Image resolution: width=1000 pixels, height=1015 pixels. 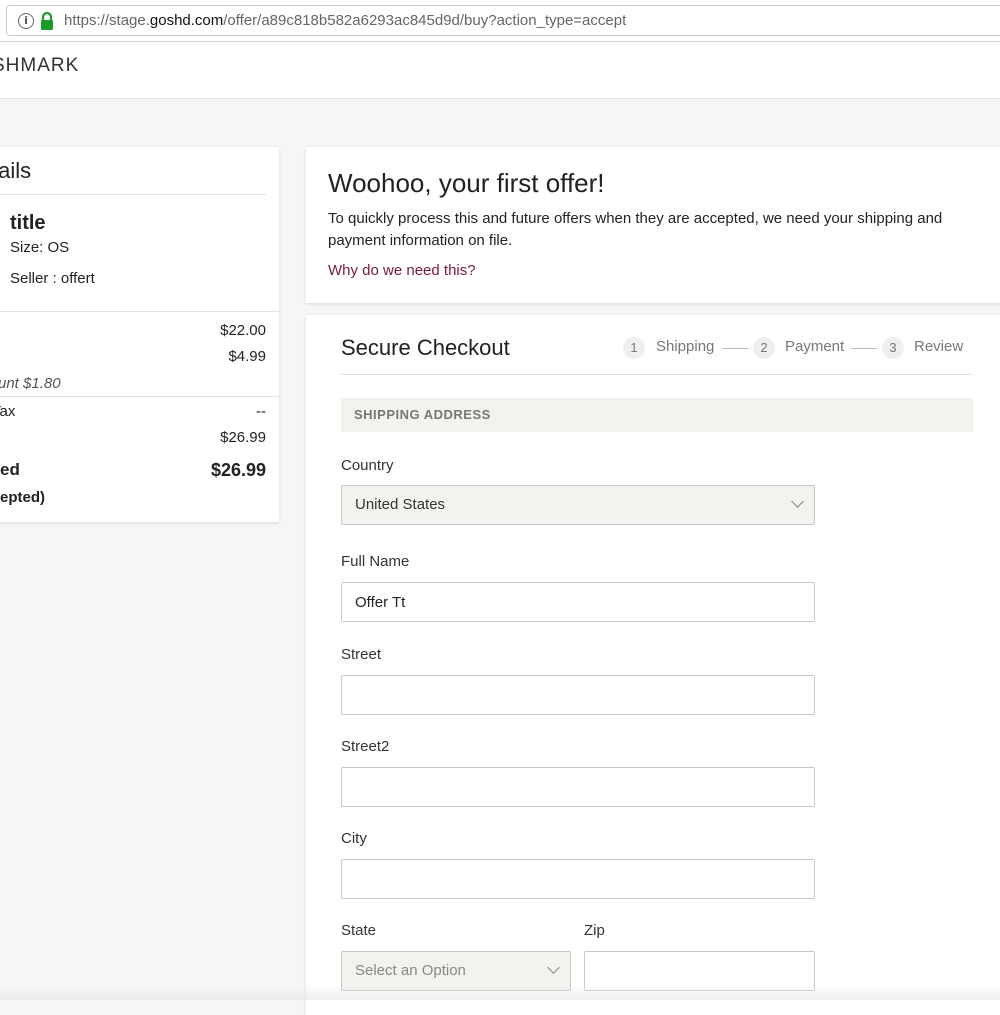 I want to click on offer-title: Woohoo, your first offer!, so click(x=466, y=183).